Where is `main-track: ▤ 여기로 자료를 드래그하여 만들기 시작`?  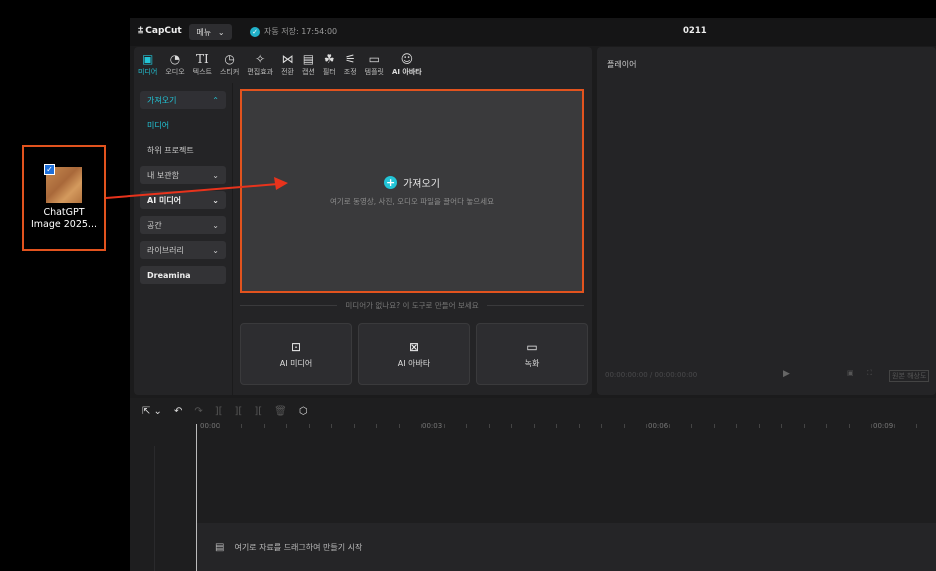 main-track: ▤ 여기로 자료를 드래그하여 만들기 시작 is located at coordinates (566, 547).